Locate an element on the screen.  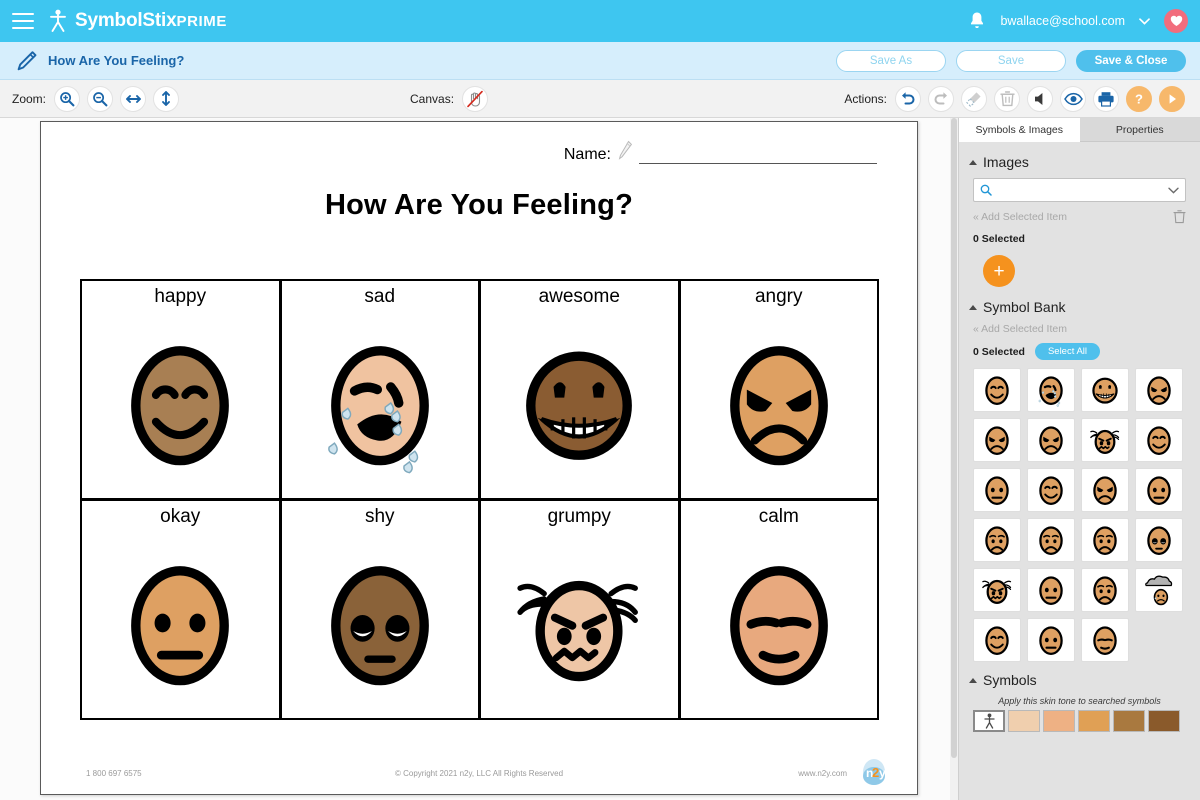
save-button-group: Save As Save Save & Close is located at coordinates (1011, 60).